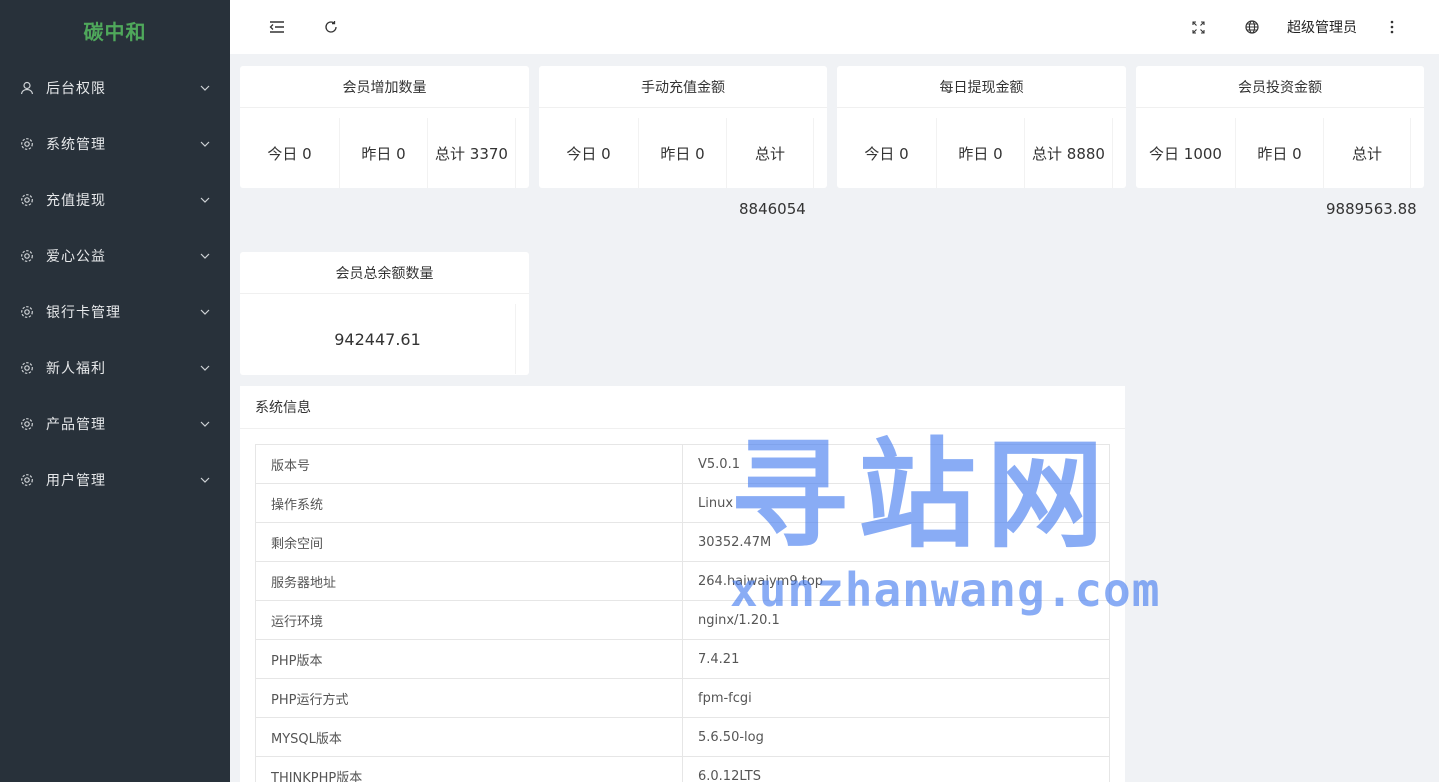  Describe the element at coordinates (469, 581) in the screenshot. I see `info-key: 服务器地址` at that location.